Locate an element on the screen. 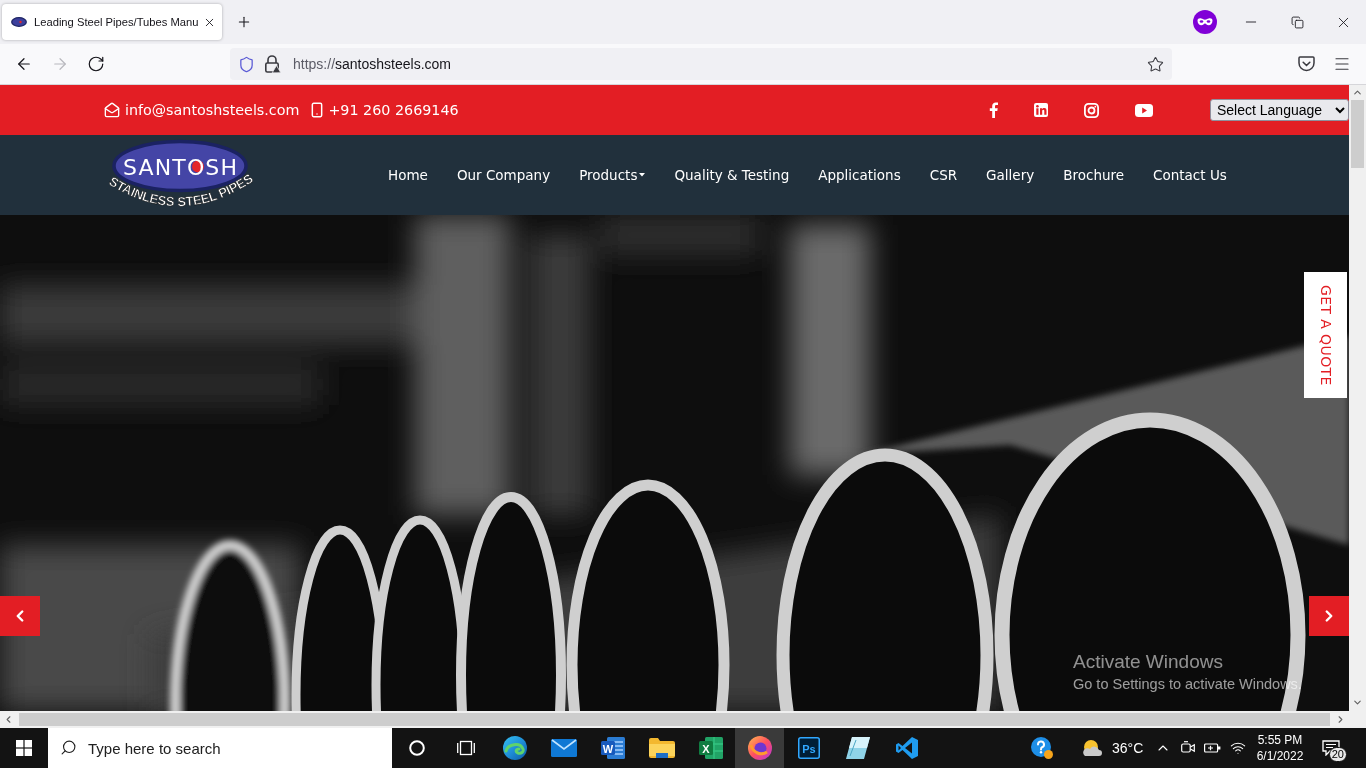 The height and width of the screenshot is (768, 1366). get-quote-tab: GET A QUOTE is located at coordinates (1325, 335).